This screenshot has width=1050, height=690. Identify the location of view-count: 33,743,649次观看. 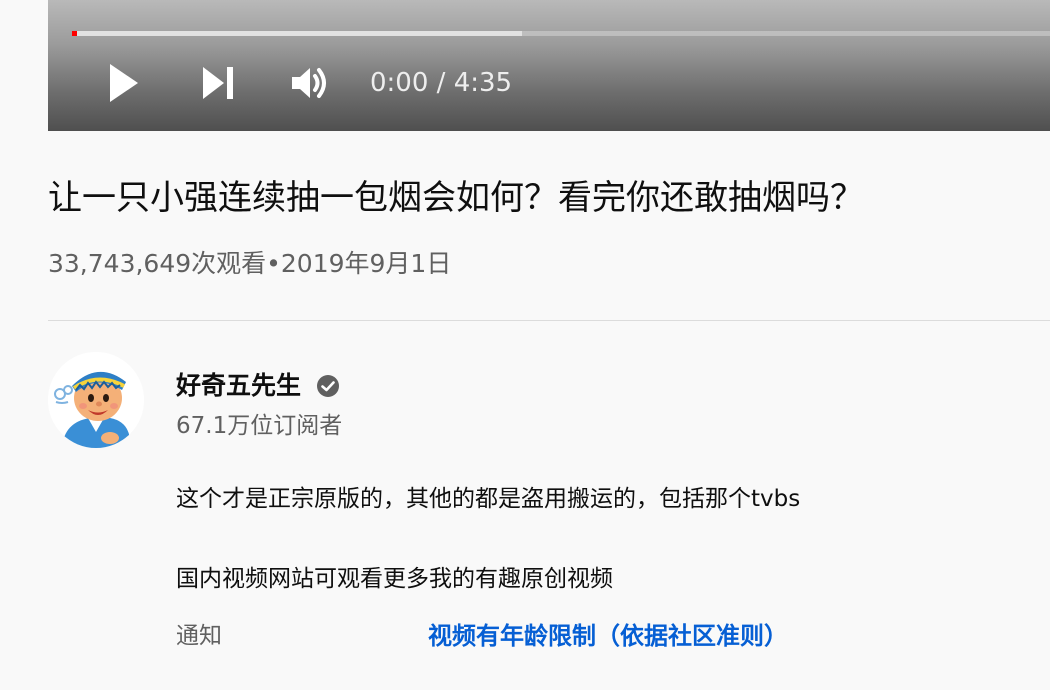
(157, 263).